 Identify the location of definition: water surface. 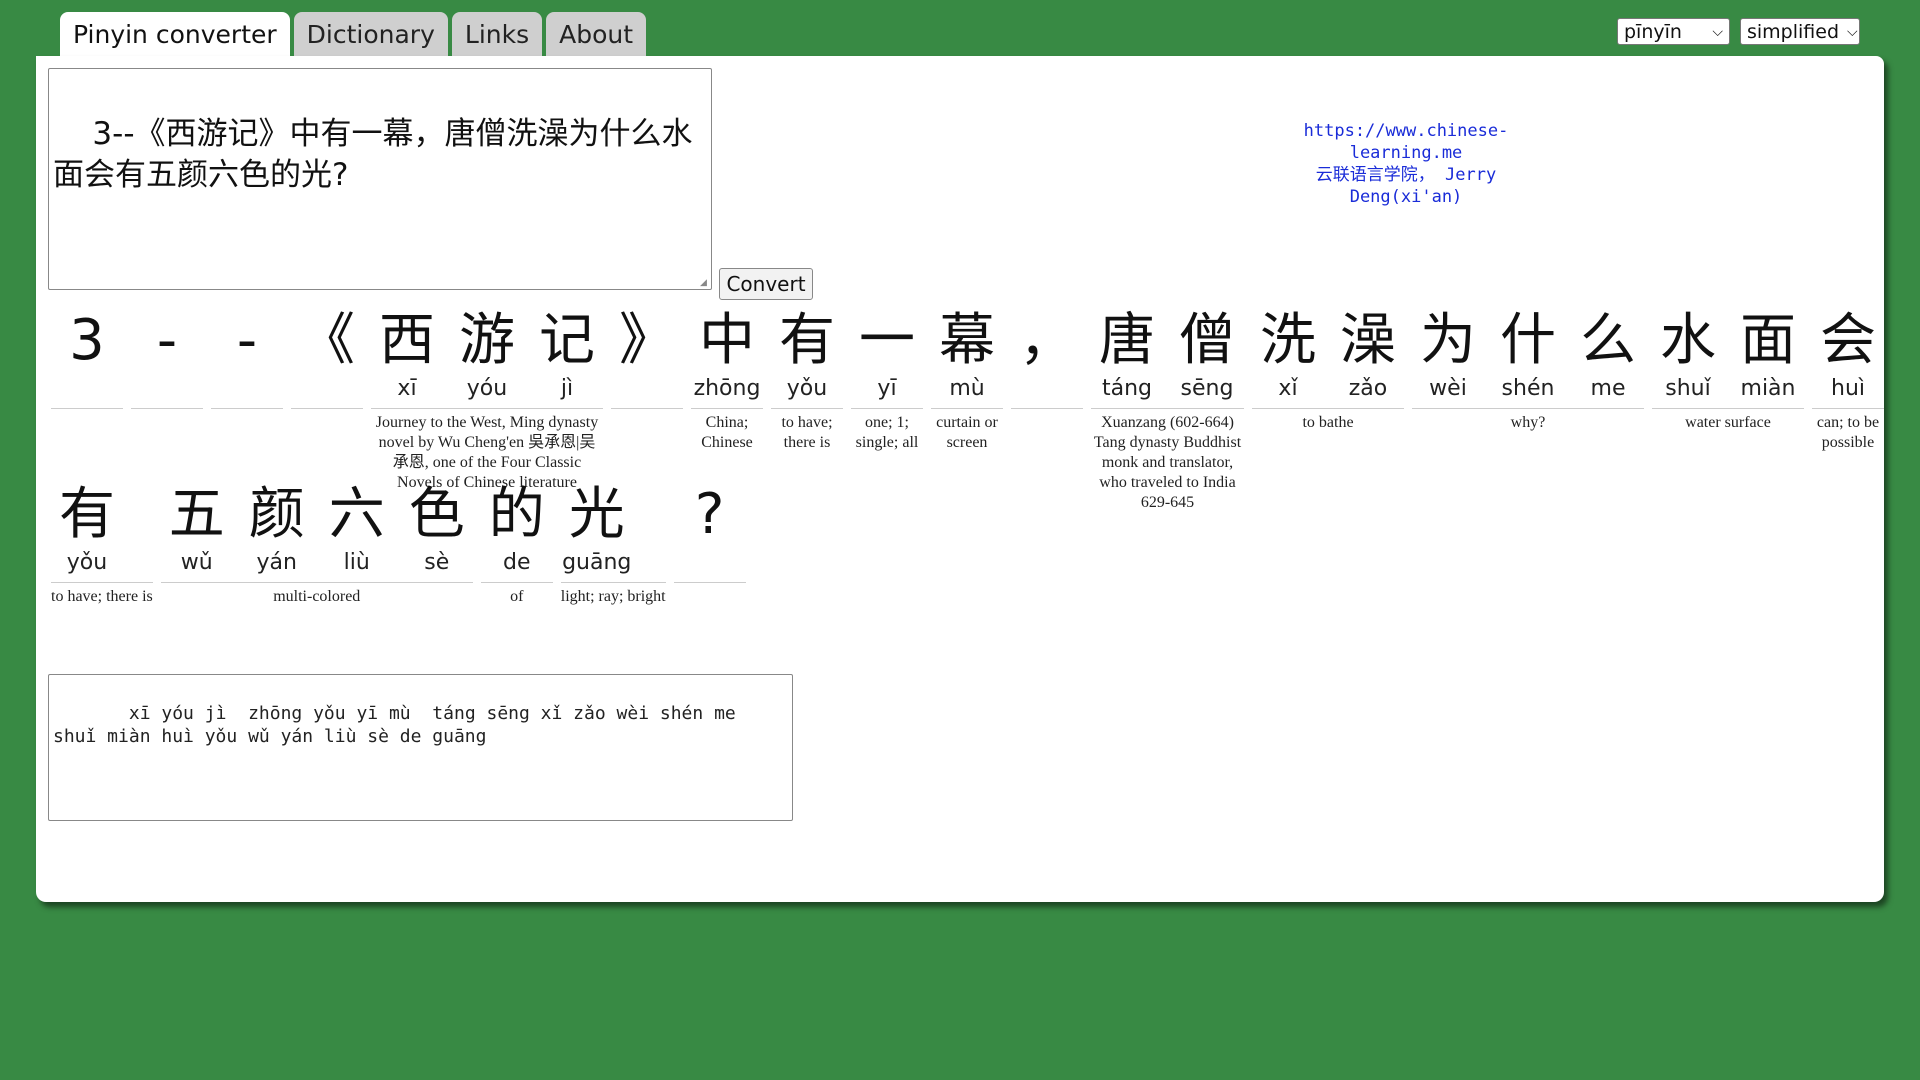
(1728, 422).